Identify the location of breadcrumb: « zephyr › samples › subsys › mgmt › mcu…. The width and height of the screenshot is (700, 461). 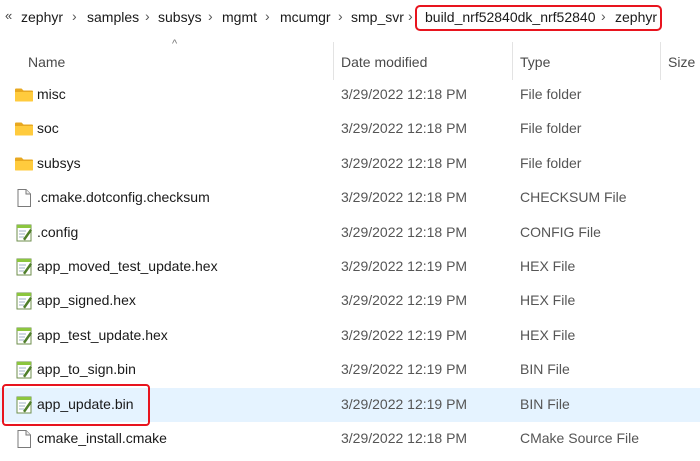
(350, 19).